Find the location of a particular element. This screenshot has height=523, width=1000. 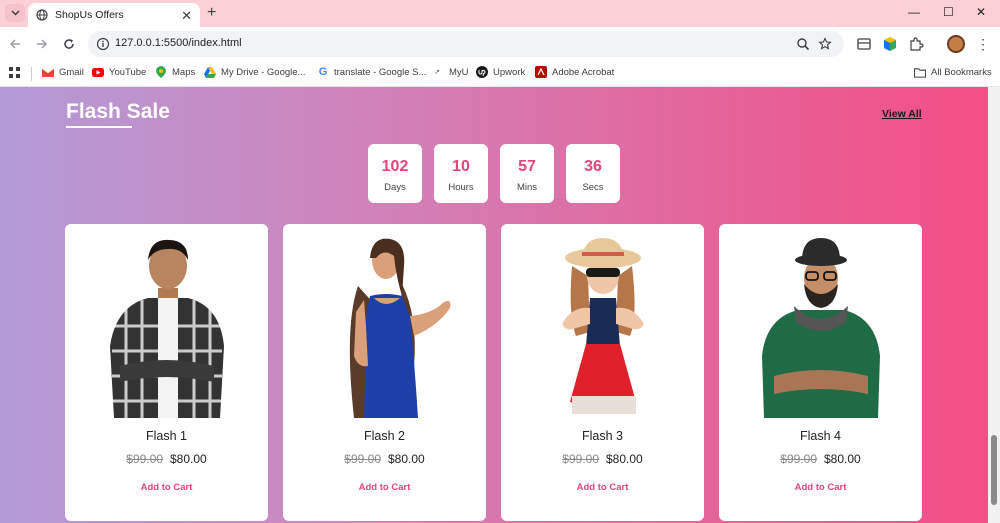

myu-logo-icon: ↗ is located at coordinates (437, 72).